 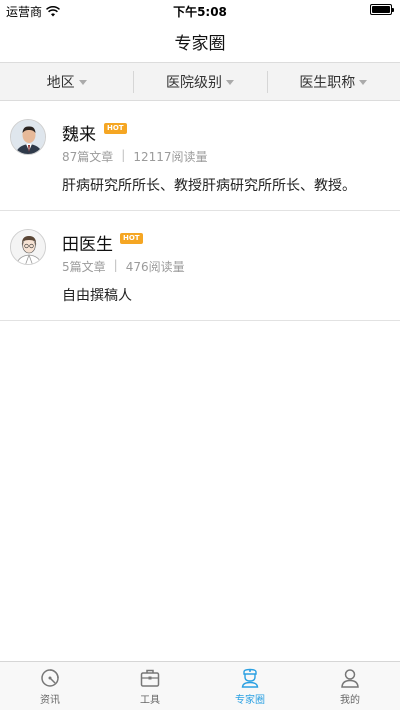 I want to click on nav-bar: 专家圈, so click(x=200, y=41).